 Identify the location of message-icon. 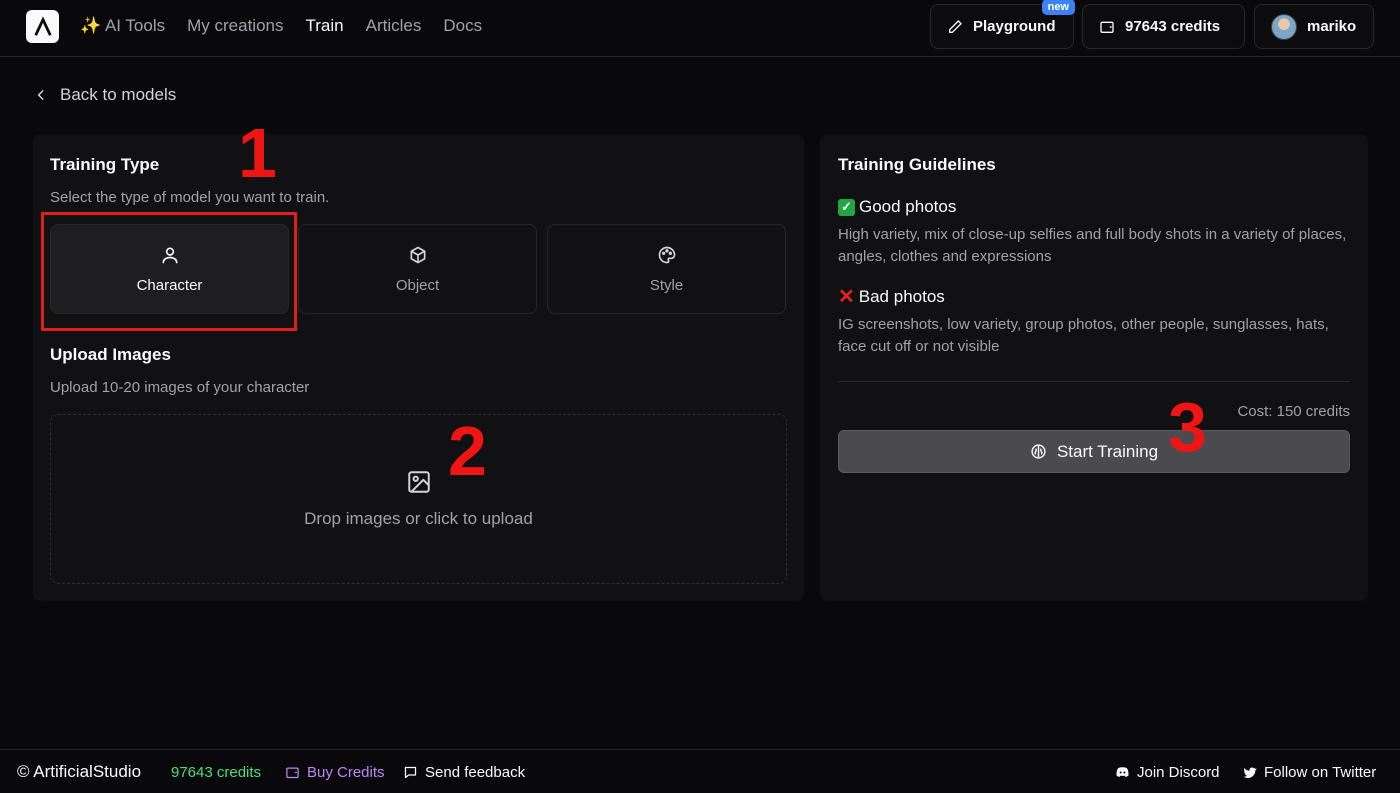
(410, 772).